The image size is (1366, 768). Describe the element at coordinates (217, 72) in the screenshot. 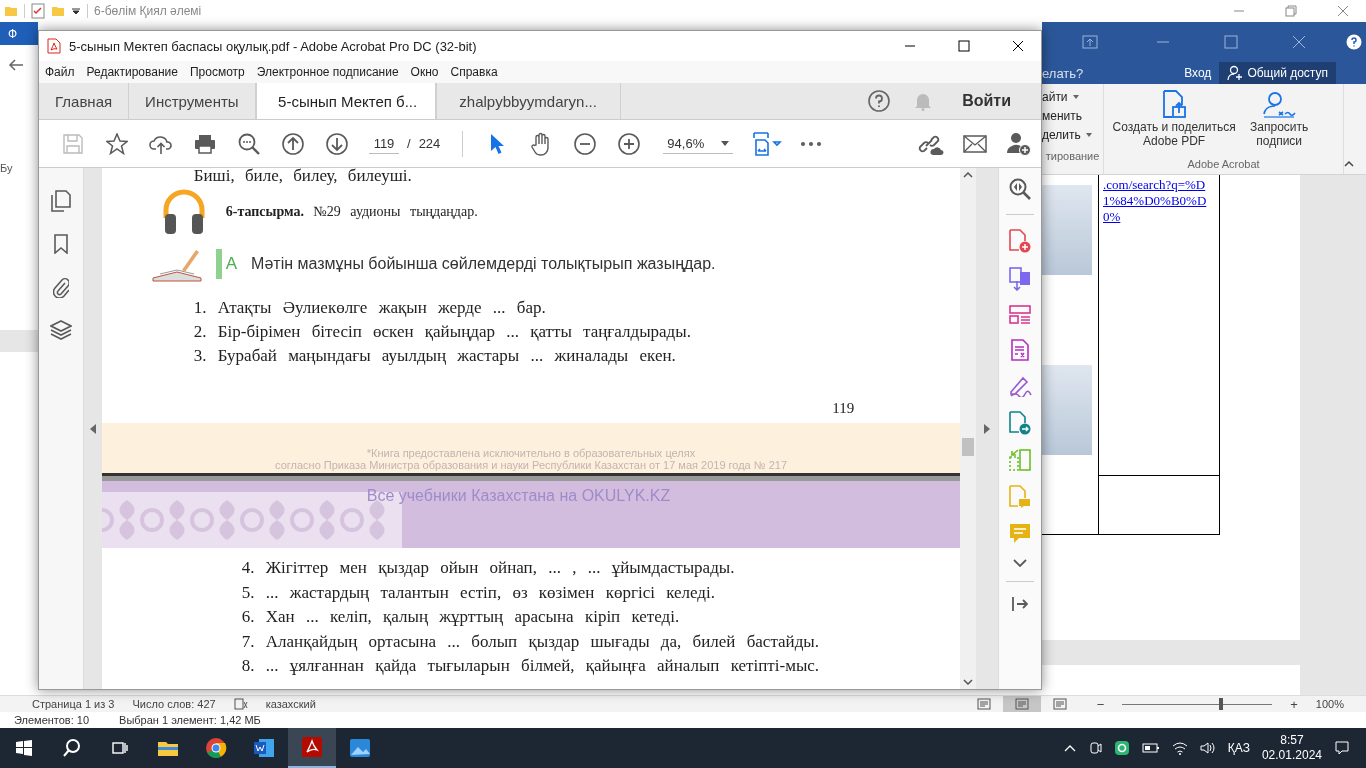

I see `menu-item: Просмотр` at that location.